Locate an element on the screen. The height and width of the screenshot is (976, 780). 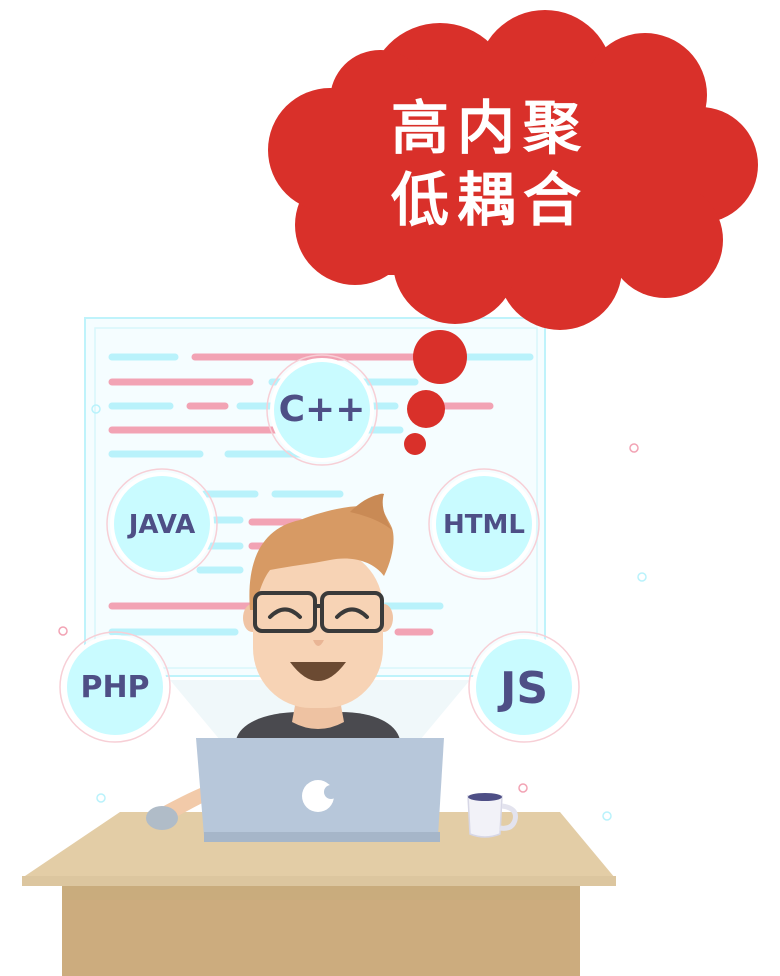
thought-line-2: 低耦合 is located at coordinates (489, 200).